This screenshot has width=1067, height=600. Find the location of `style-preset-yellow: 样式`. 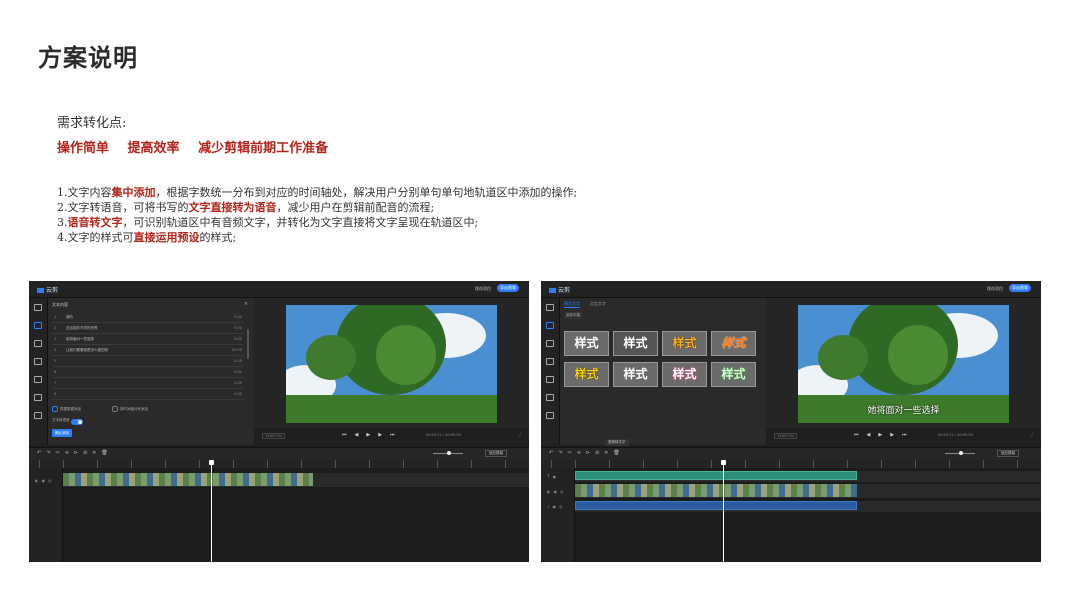

style-preset-yellow: 样式 is located at coordinates (586, 374).